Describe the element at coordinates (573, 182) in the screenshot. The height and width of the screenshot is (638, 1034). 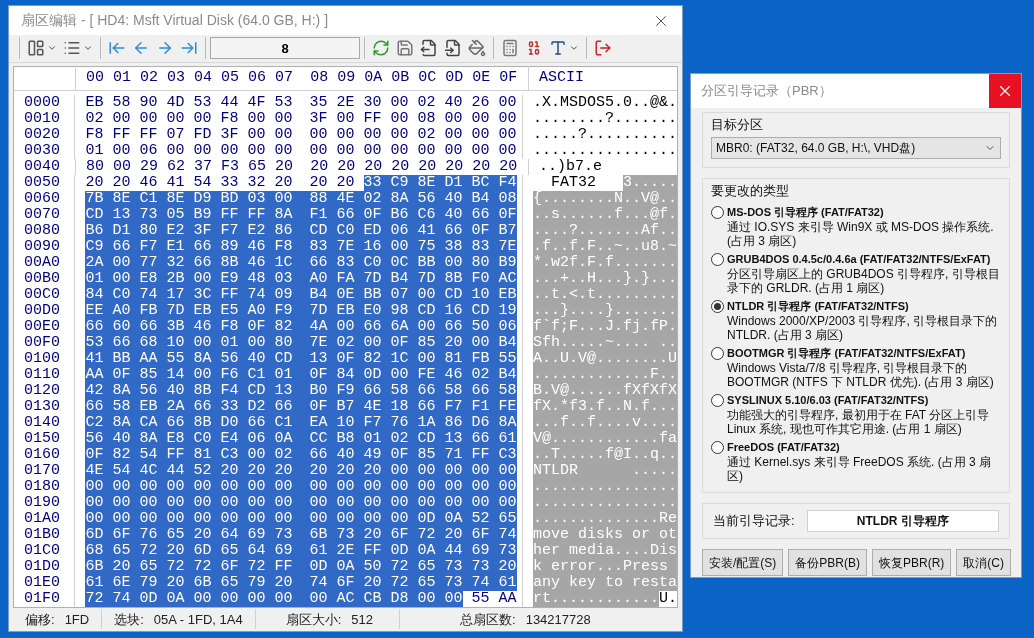
I see `ascii-text: FAT32` at that location.